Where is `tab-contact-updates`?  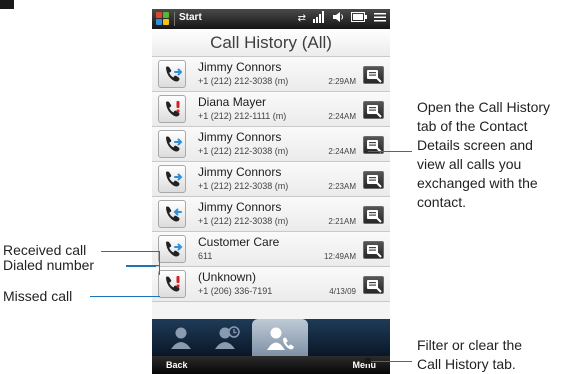
tab-contact-updates is located at coordinates (227, 338).